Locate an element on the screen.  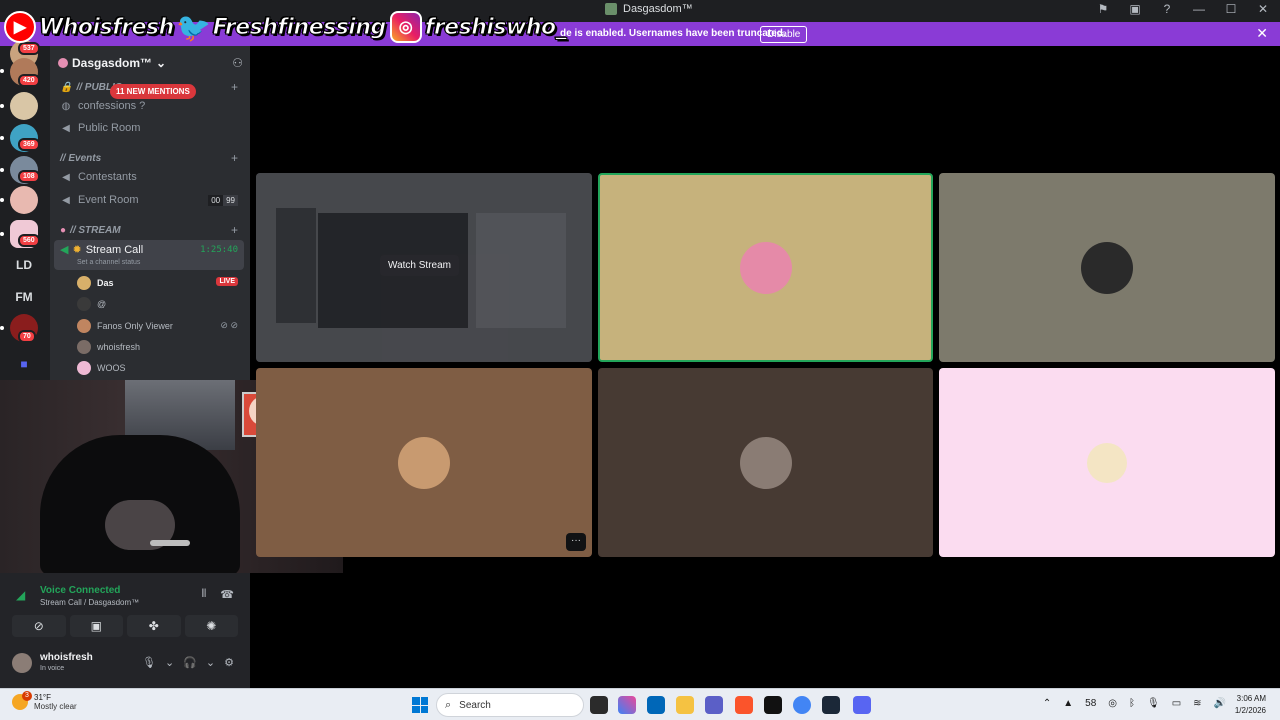
voice-member: whoisfresh is located at coordinates (108, 347).